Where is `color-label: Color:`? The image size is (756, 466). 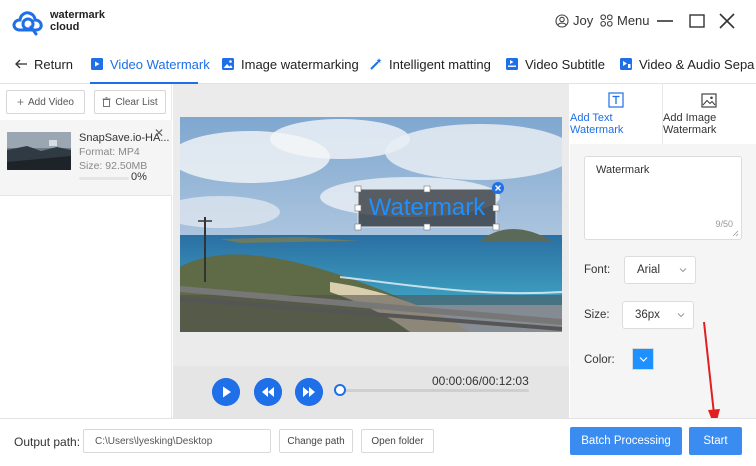
color-label: Color: is located at coordinates (599, 360).